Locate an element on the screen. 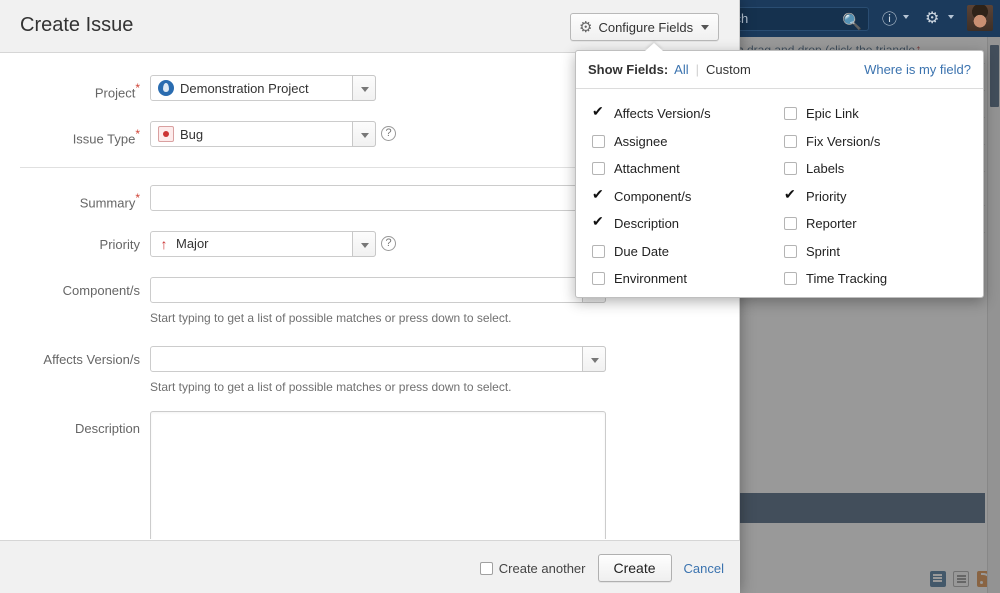 This screenshot has width=1000, height=593. dropdown-pointer-arrow is located at coordinates (654, 47).